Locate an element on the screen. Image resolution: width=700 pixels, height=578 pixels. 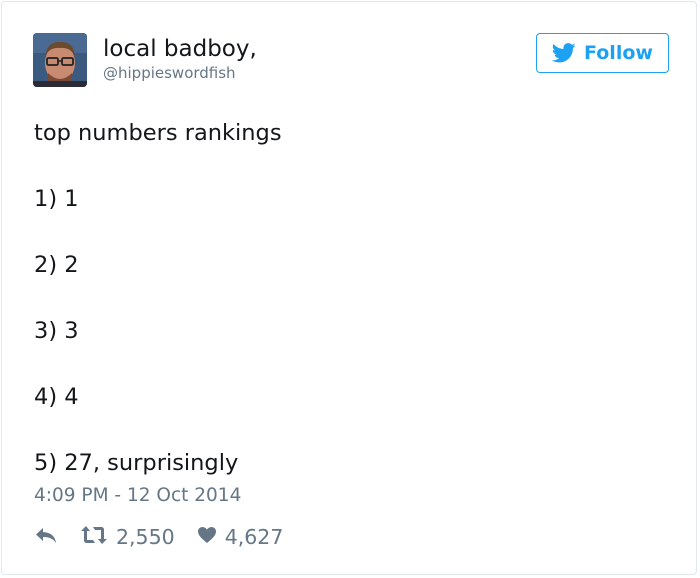
tweet-actions: 2,550 4,627 is located at coordinates (158, 537).